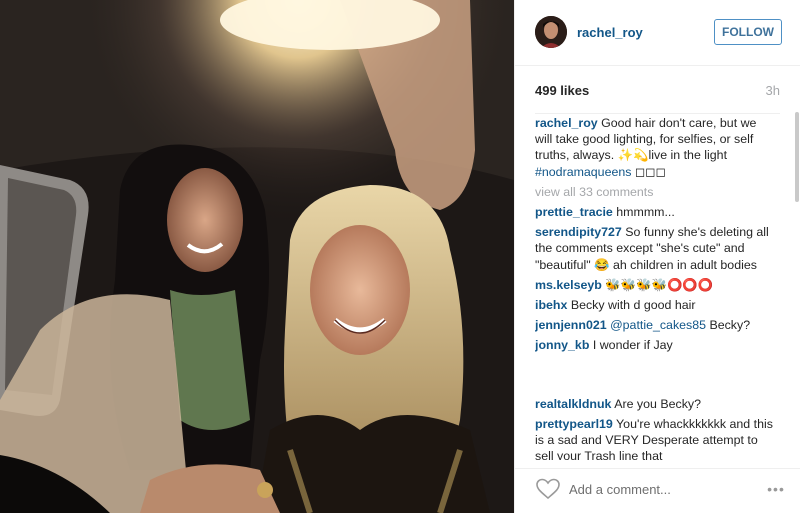  Describe the element at coordinates (571, 325) in the screenshot. I see `comment-username: jennjenn021` at that location.